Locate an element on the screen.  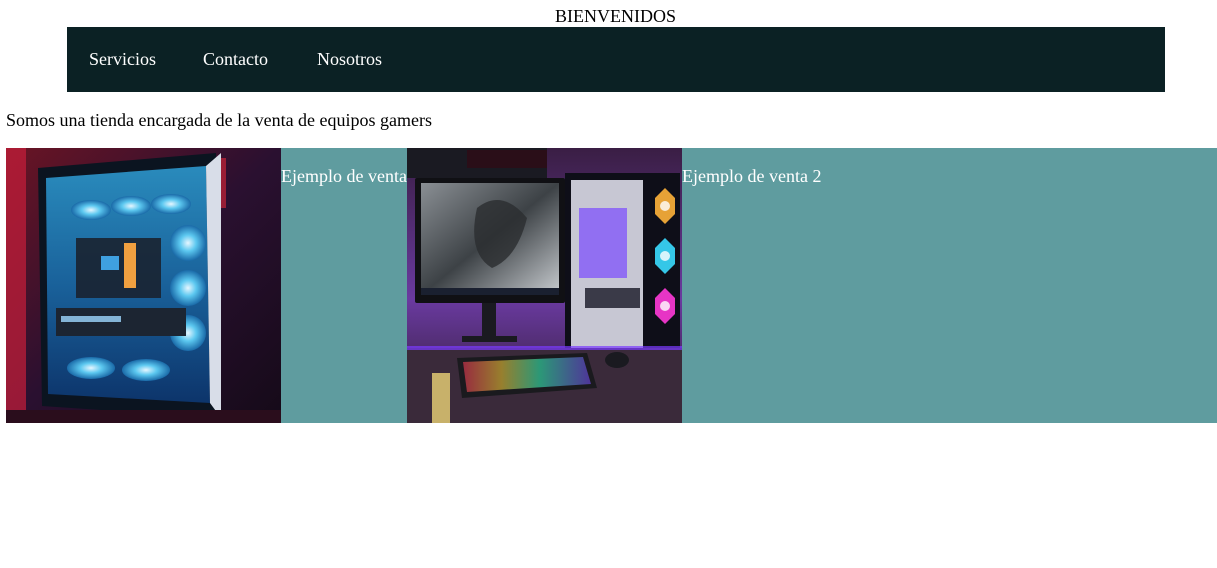
product-caption-2: Ejemplo de venta 2 is located at coordinates (752, 176).